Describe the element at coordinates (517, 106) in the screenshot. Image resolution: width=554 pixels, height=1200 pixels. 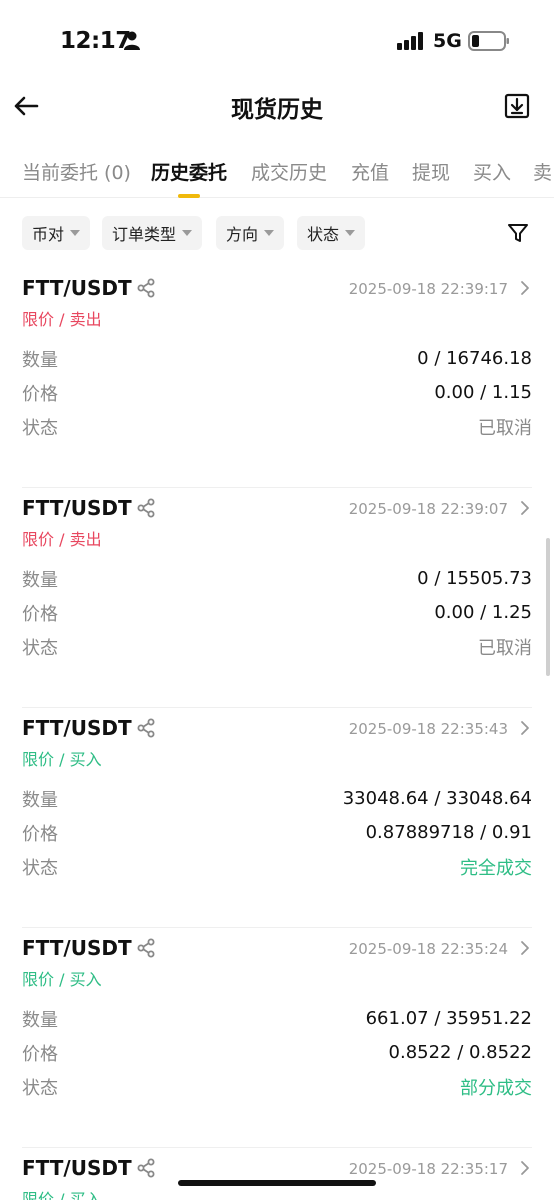
I see `download-icon` at that location.